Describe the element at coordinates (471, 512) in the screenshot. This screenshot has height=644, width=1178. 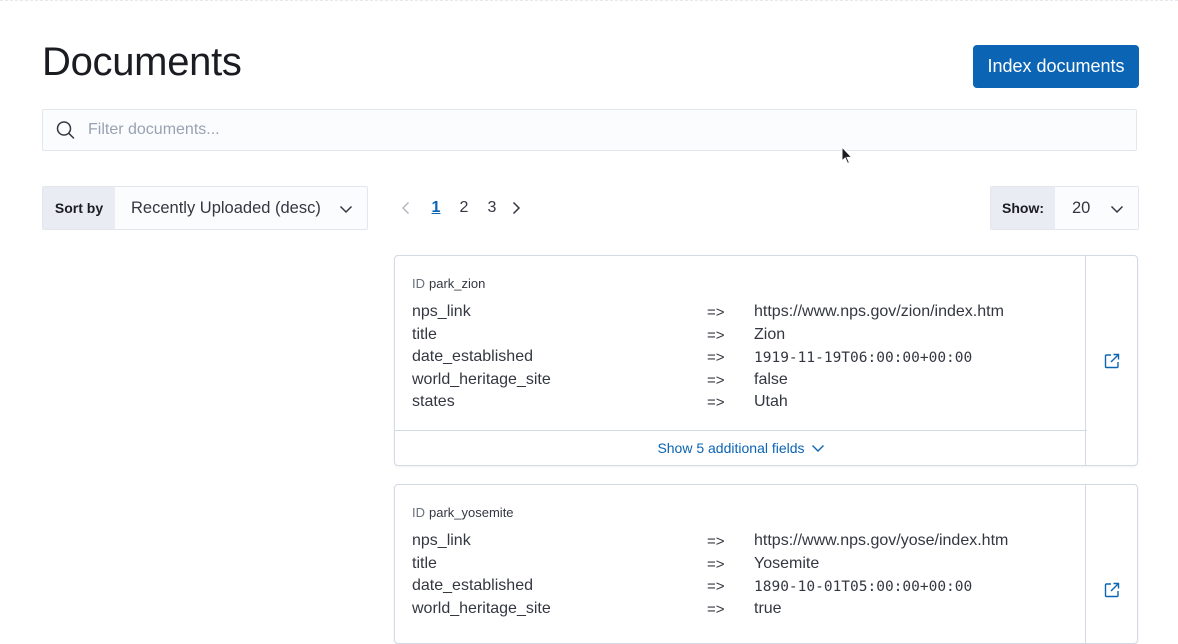
I see `document-id-value: park_yosemite` at that location.